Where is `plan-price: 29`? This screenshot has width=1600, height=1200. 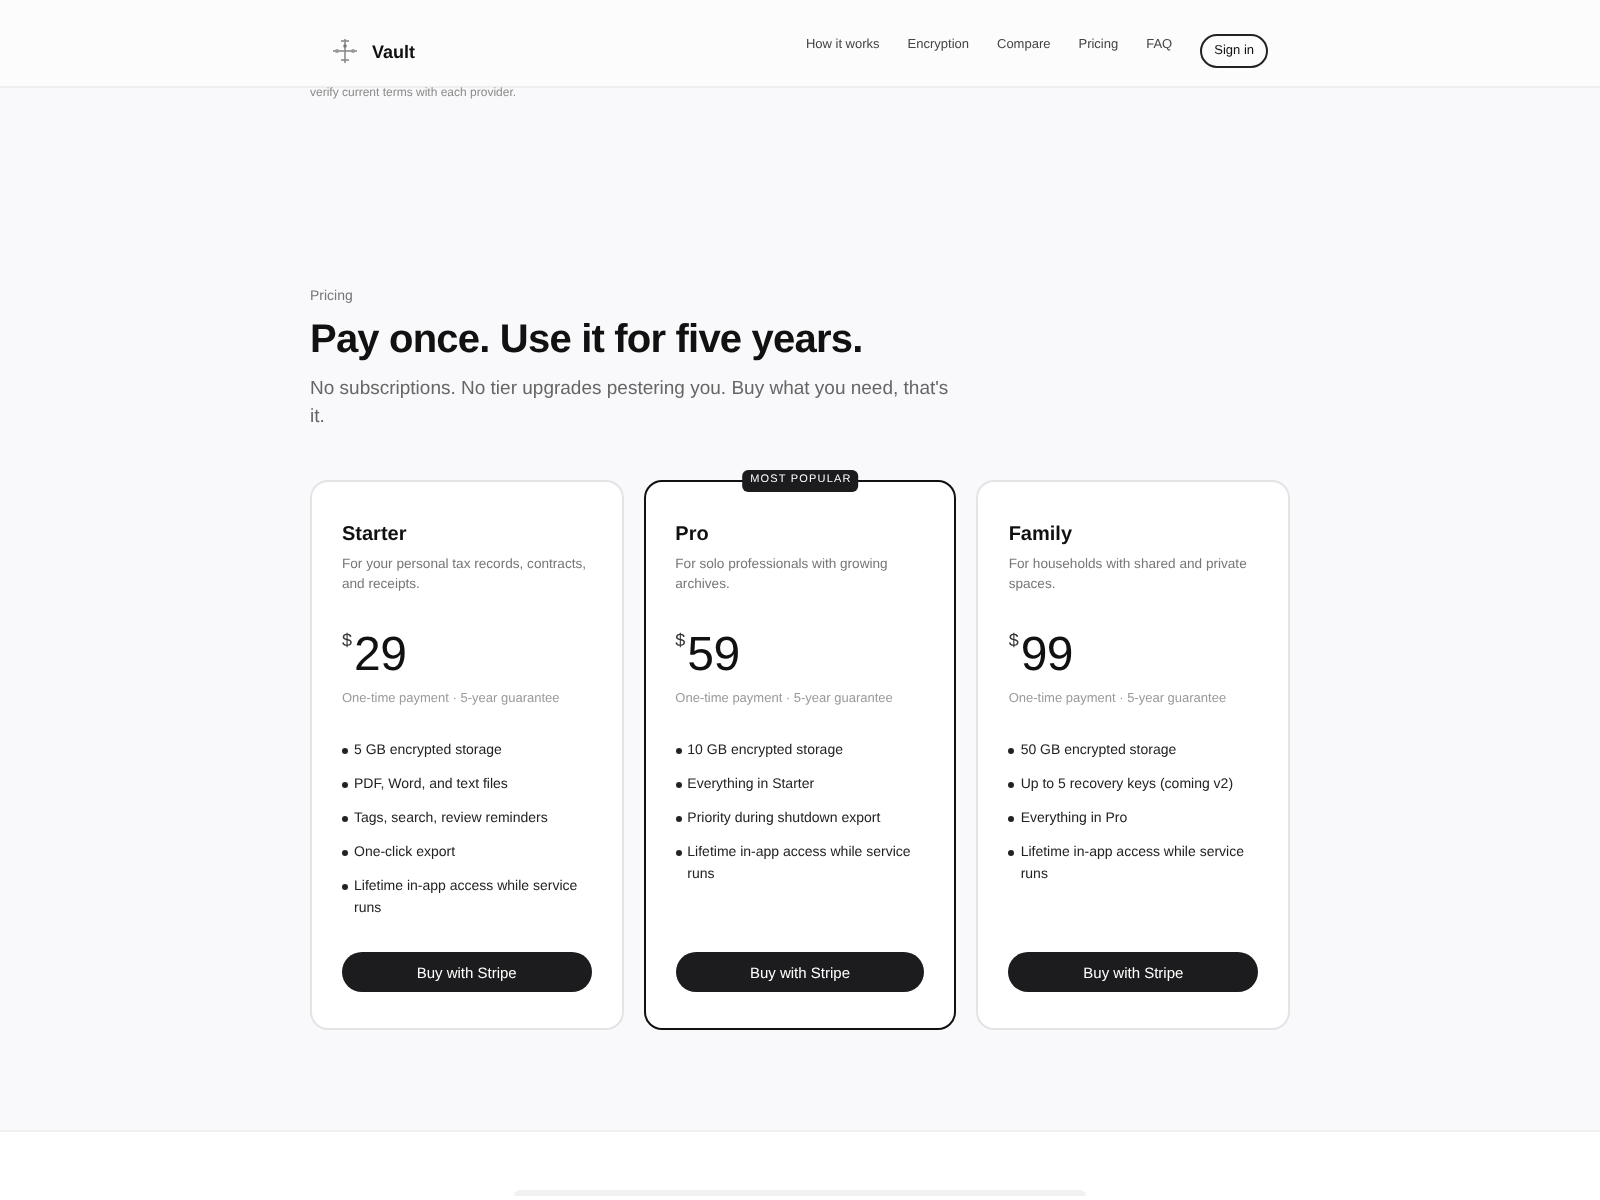
plan-price: 29 is located at coordinates (380, 656).